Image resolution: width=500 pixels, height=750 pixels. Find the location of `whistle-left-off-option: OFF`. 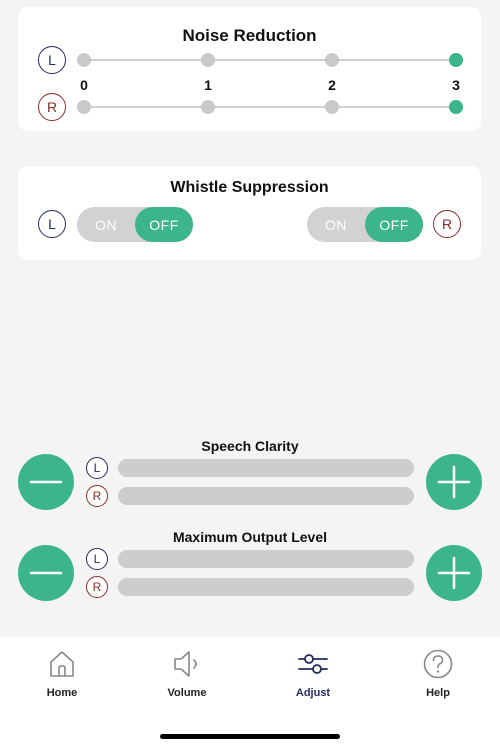

whistle-left-off-option: OFF is located at coordinates (164, 224).